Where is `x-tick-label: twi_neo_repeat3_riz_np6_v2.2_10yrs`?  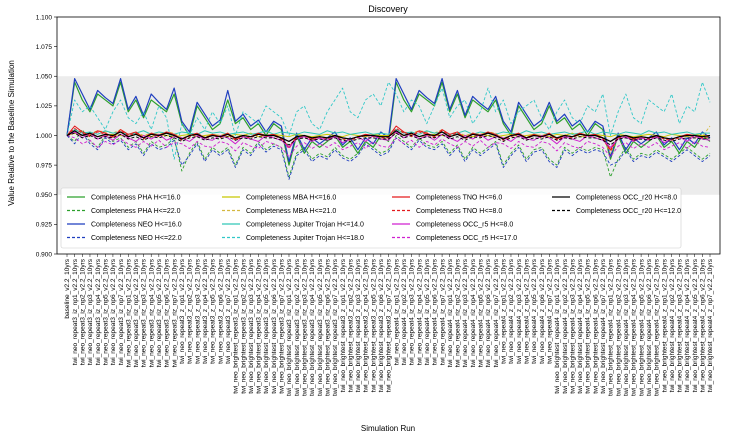 x-tick-label: twi_neo_repeat3_riz_np6_v2.2_10yrs is located at coordinates (167, 312).